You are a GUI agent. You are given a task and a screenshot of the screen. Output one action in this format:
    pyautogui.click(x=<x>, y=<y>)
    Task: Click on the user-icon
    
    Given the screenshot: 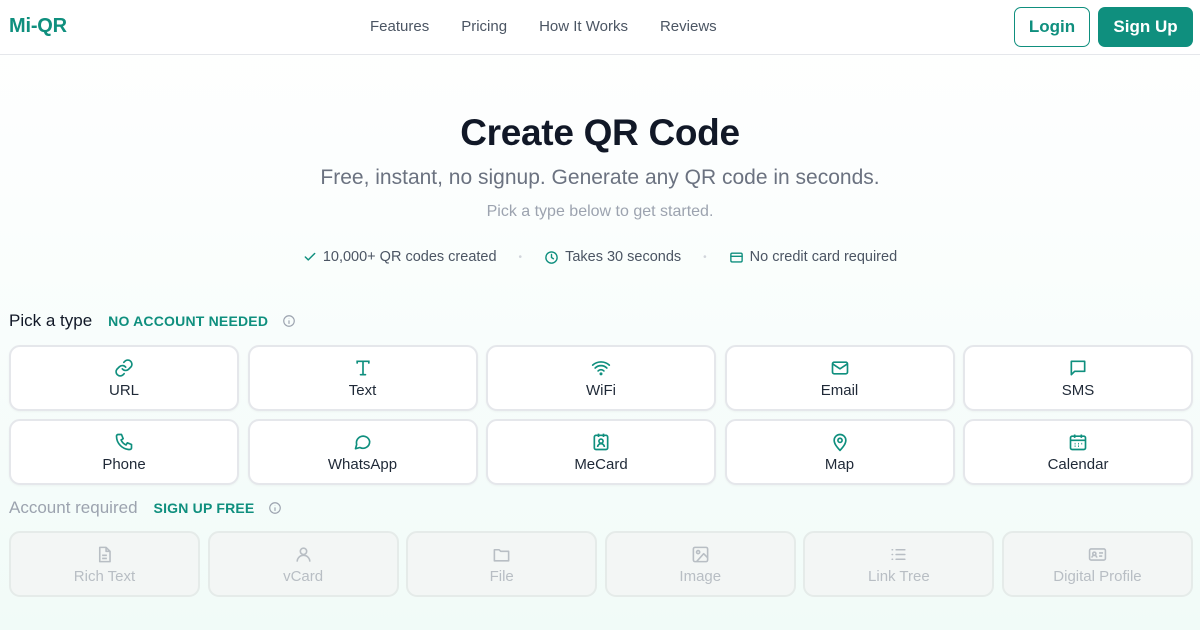 What is the action you would take?
    pyautogui.click(x=303, y=554)
    